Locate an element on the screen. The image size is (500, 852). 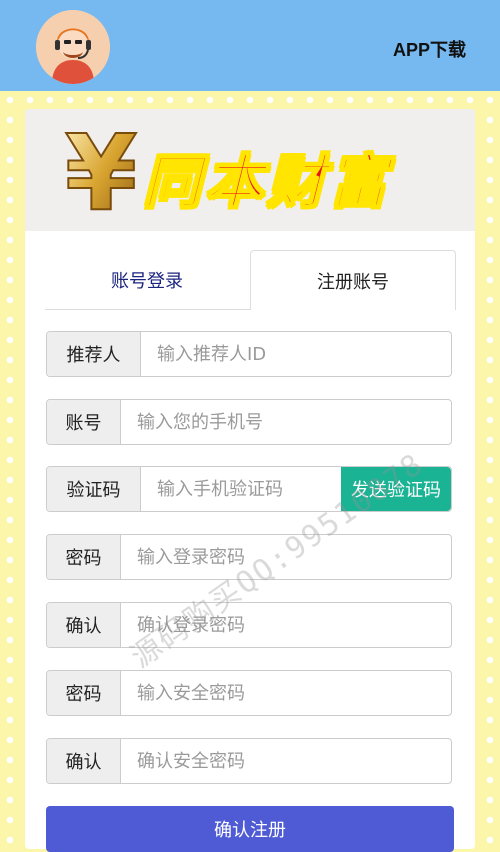
auth-tabs: 账号登录 注册账号 is located at coordinates (250, 280).